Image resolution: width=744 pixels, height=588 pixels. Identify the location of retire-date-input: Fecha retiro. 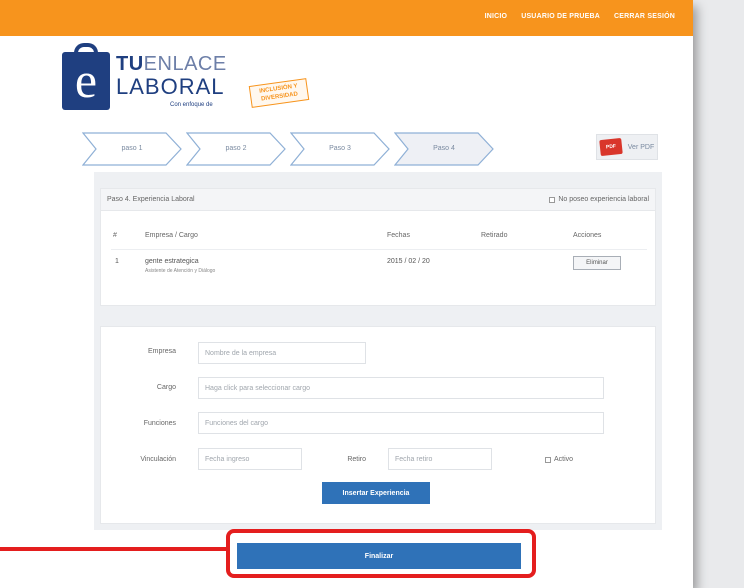
(440, 459).